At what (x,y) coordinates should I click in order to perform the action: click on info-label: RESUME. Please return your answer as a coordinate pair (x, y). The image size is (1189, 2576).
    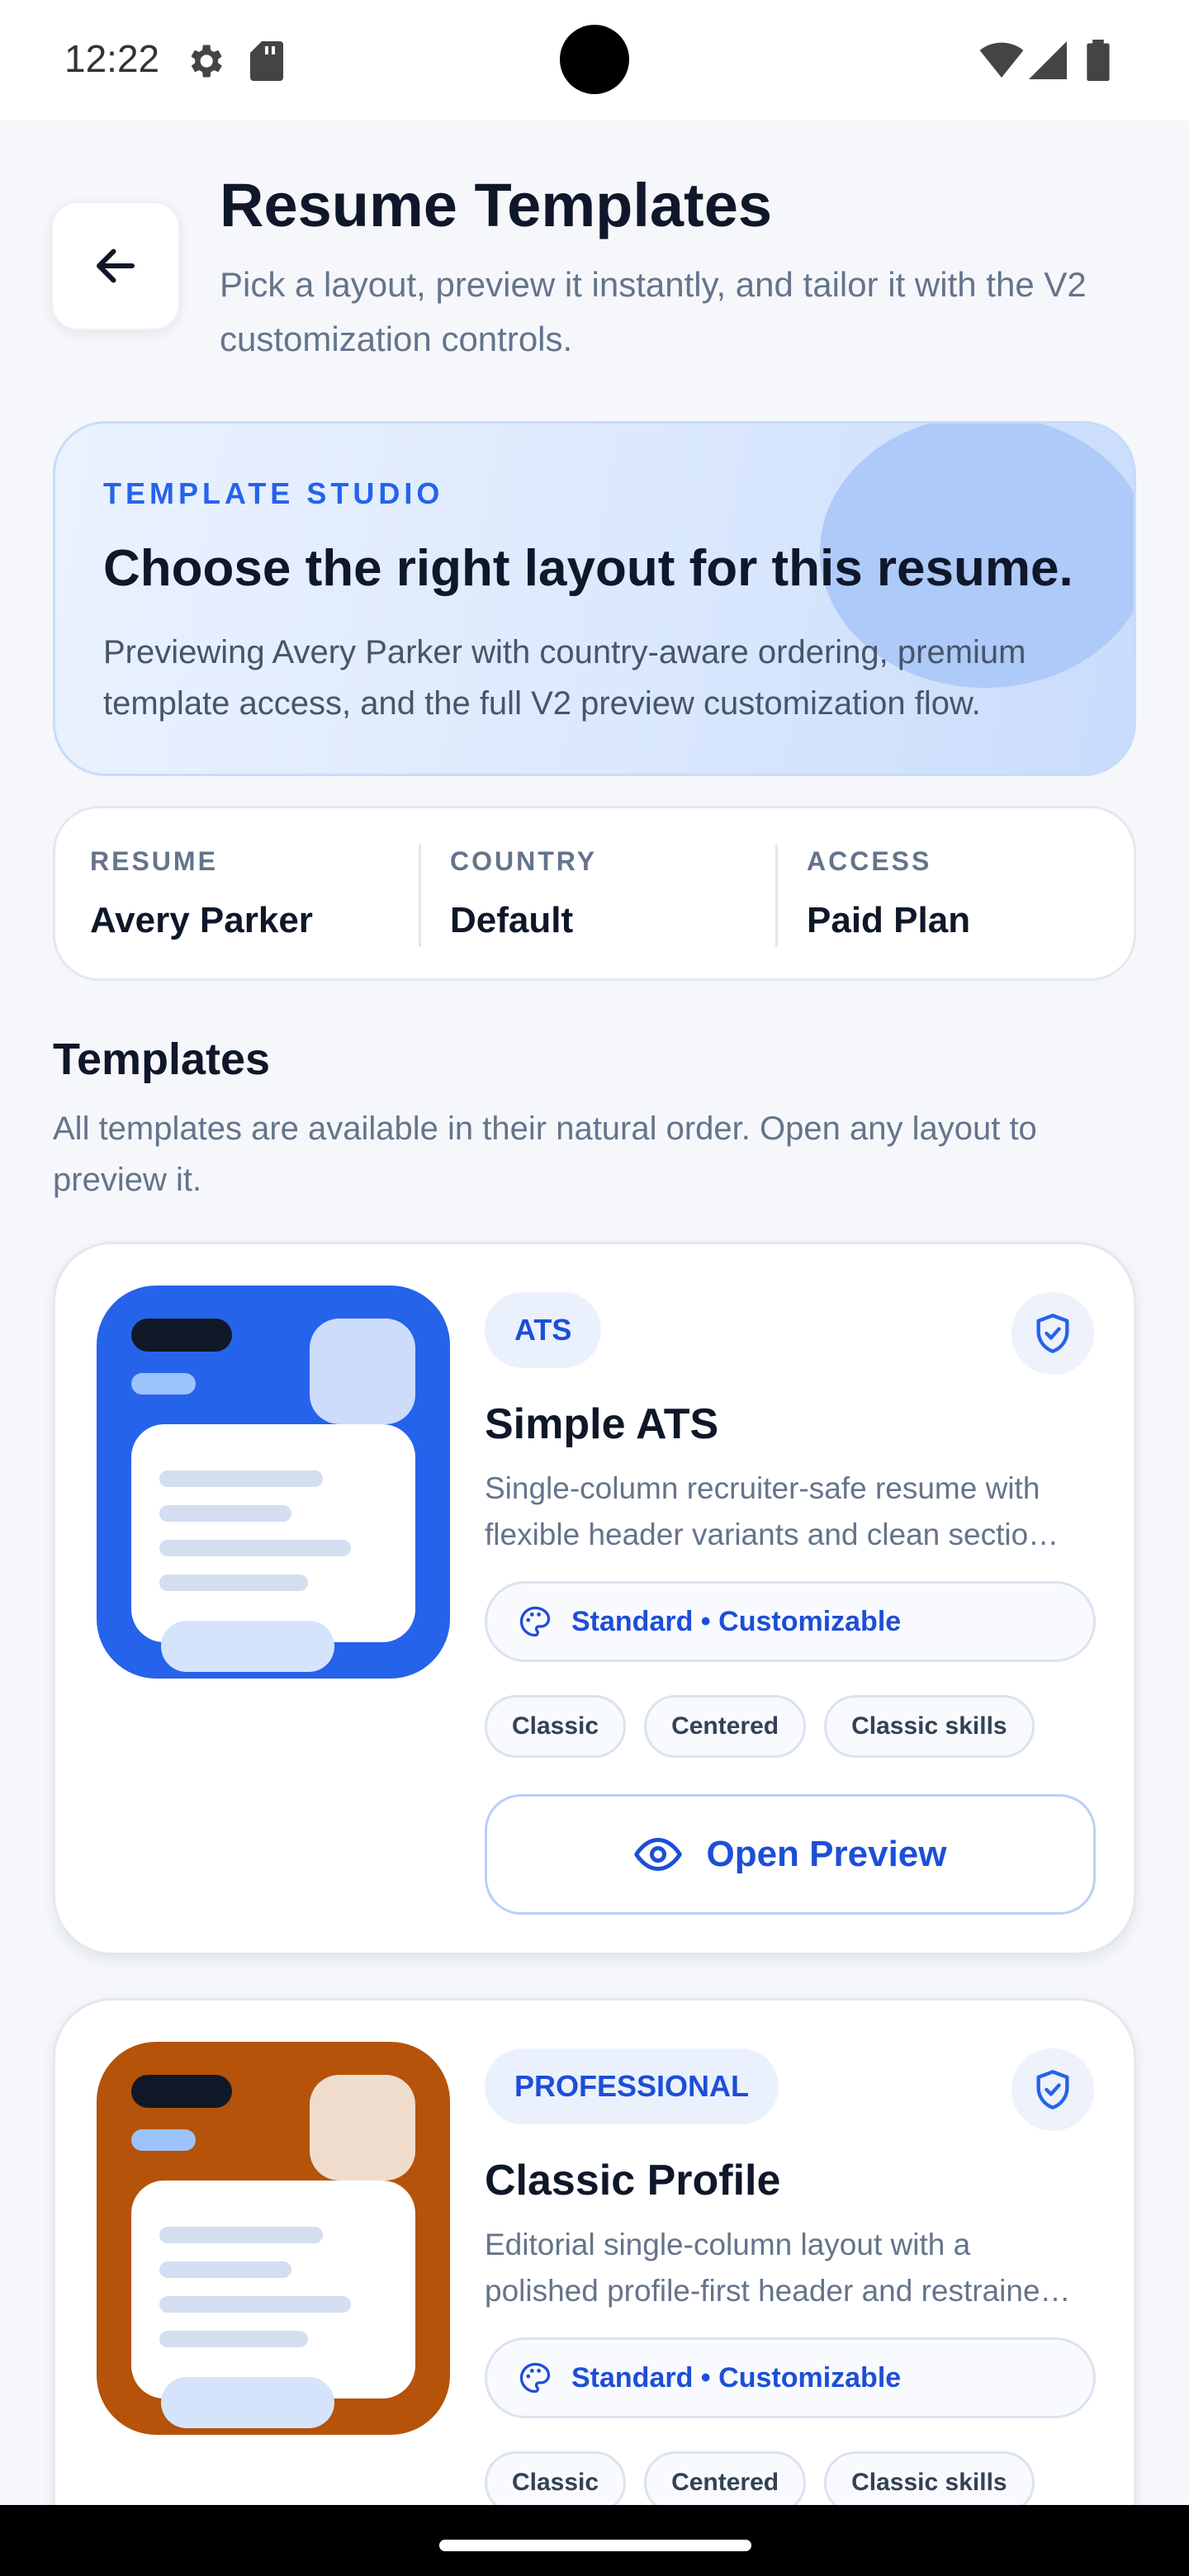
    Looking at the image, I should click on (154, 861).